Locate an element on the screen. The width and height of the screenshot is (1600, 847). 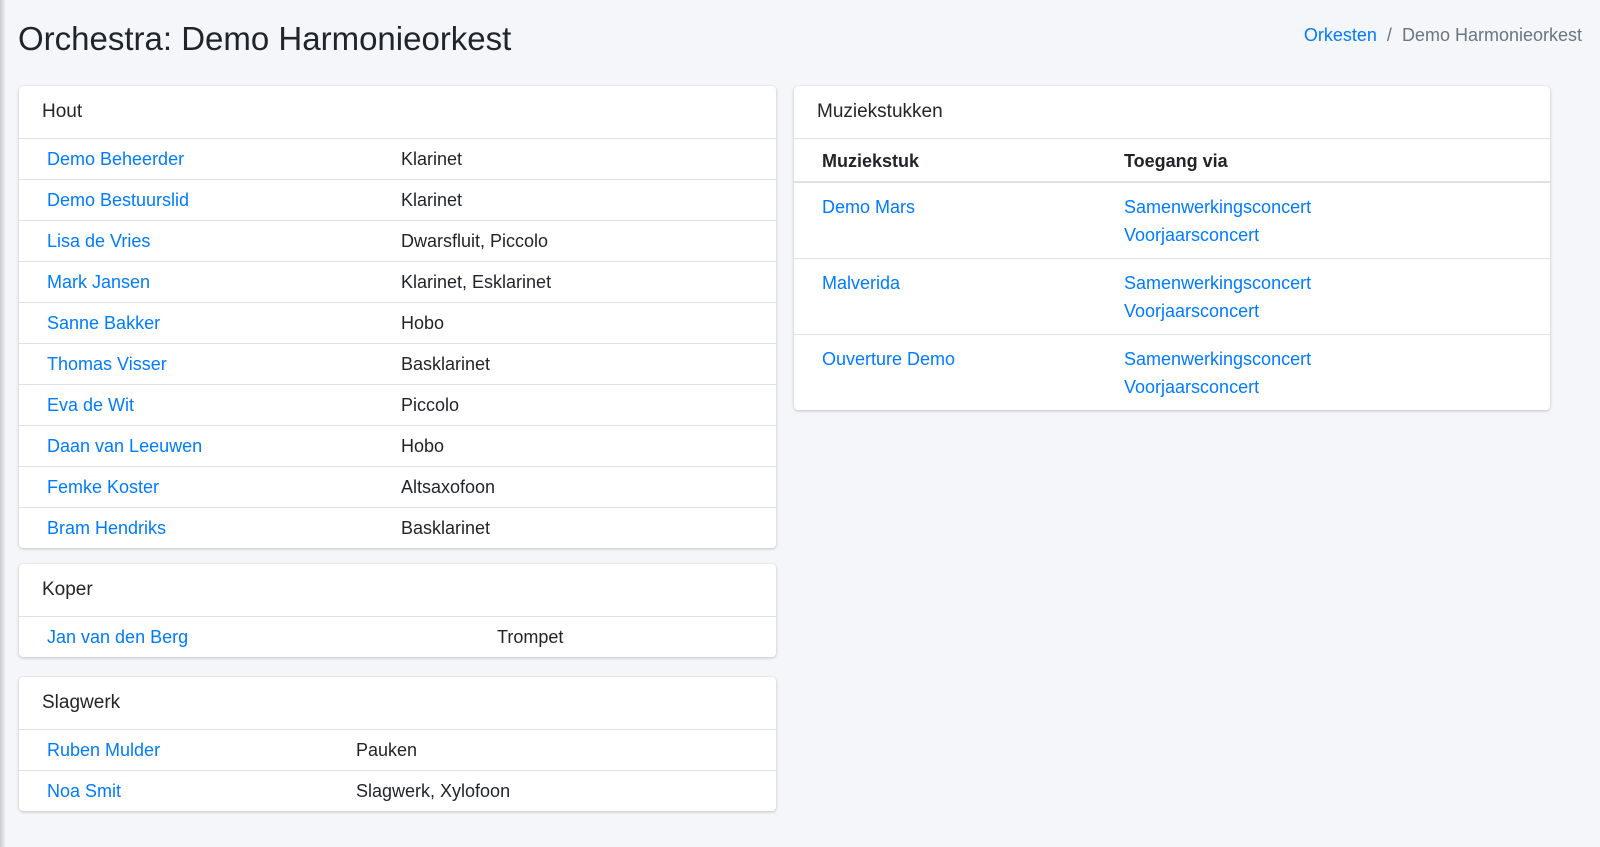
table-row: Bram Hendriks Basklarinet is located at coordinates (397, 527).